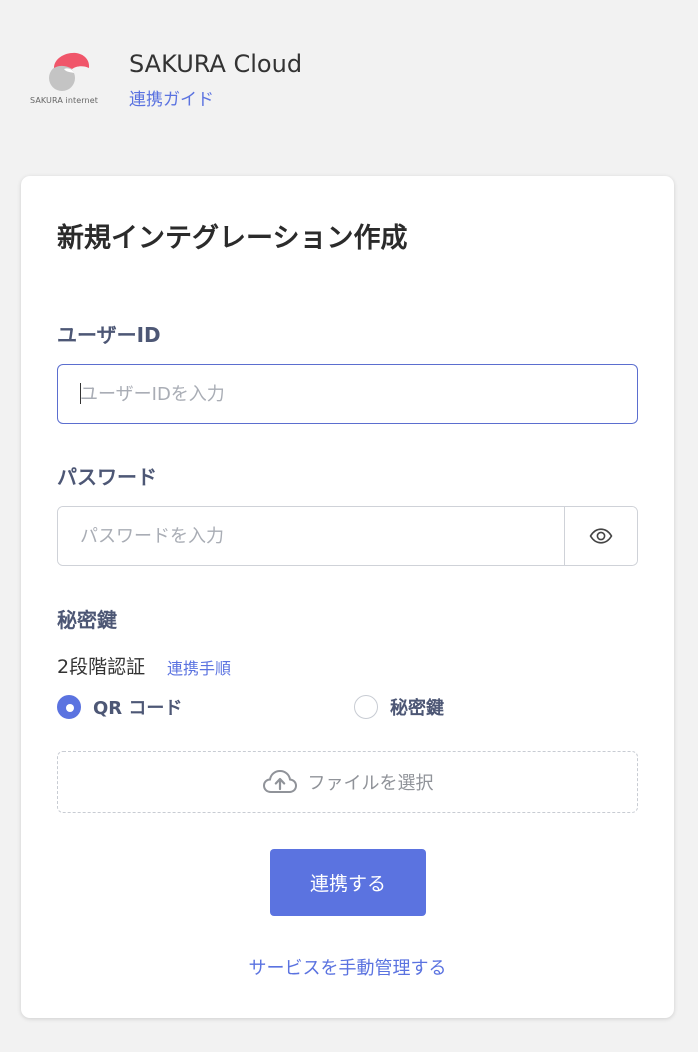 This screenshot has width=698, height=1052. Describe the element at coordinates (348, 882) in the screenshot. I see `connect-button: 連携する` at that location.